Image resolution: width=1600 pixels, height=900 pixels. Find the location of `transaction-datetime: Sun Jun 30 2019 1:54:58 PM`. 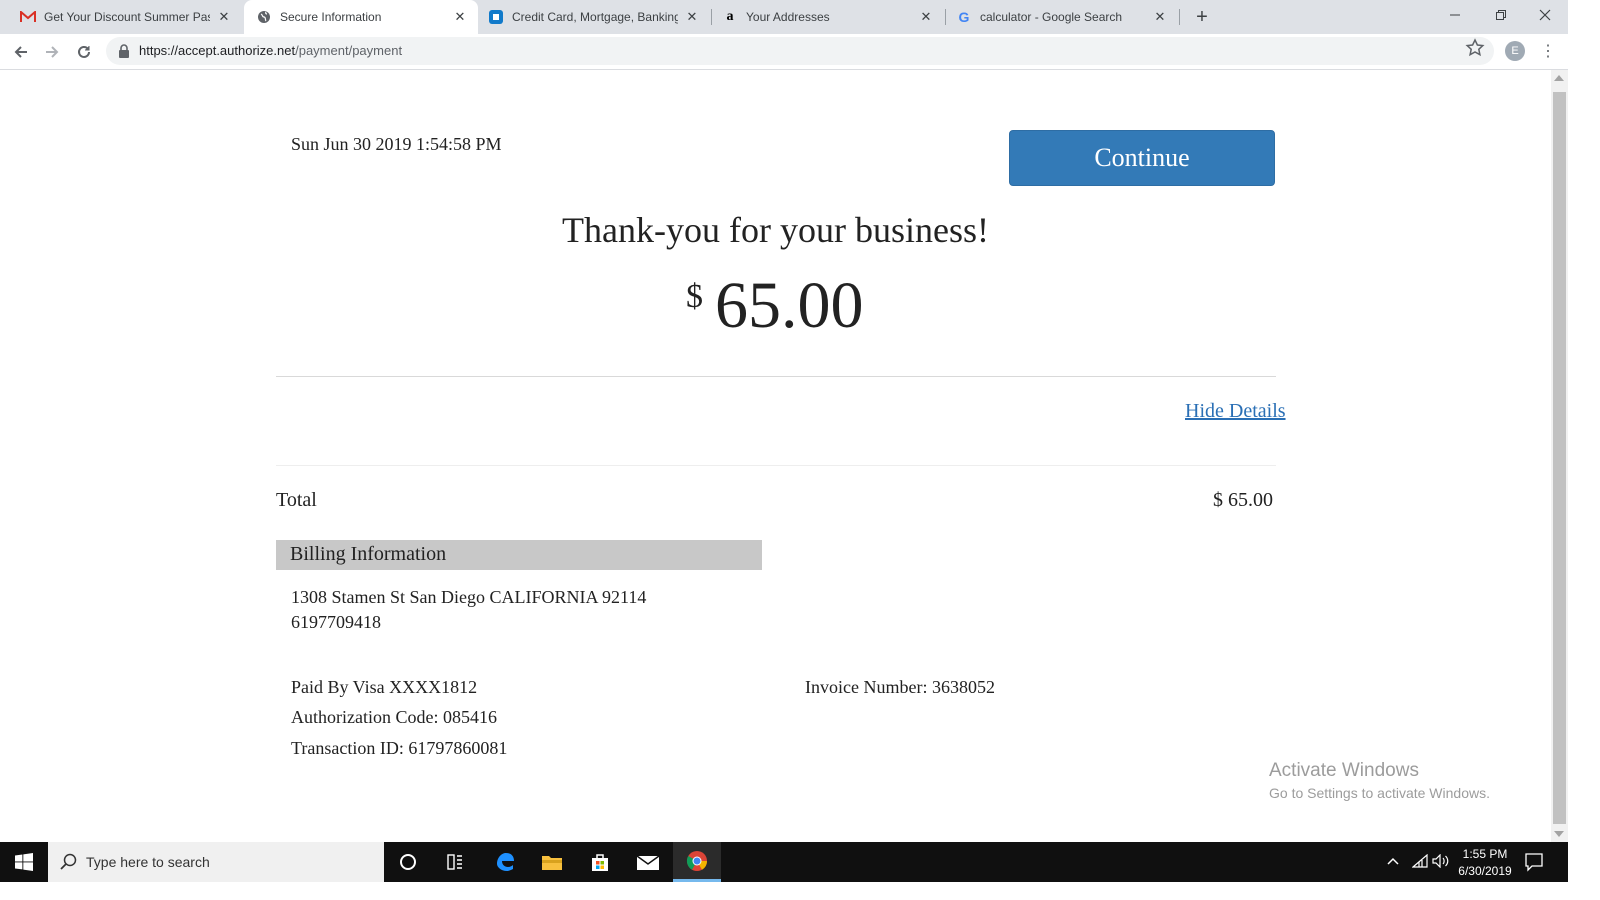

transaction-datetime: Sun Jun 30 2019 1:54:58 PM is located at coordinates (396, 144).